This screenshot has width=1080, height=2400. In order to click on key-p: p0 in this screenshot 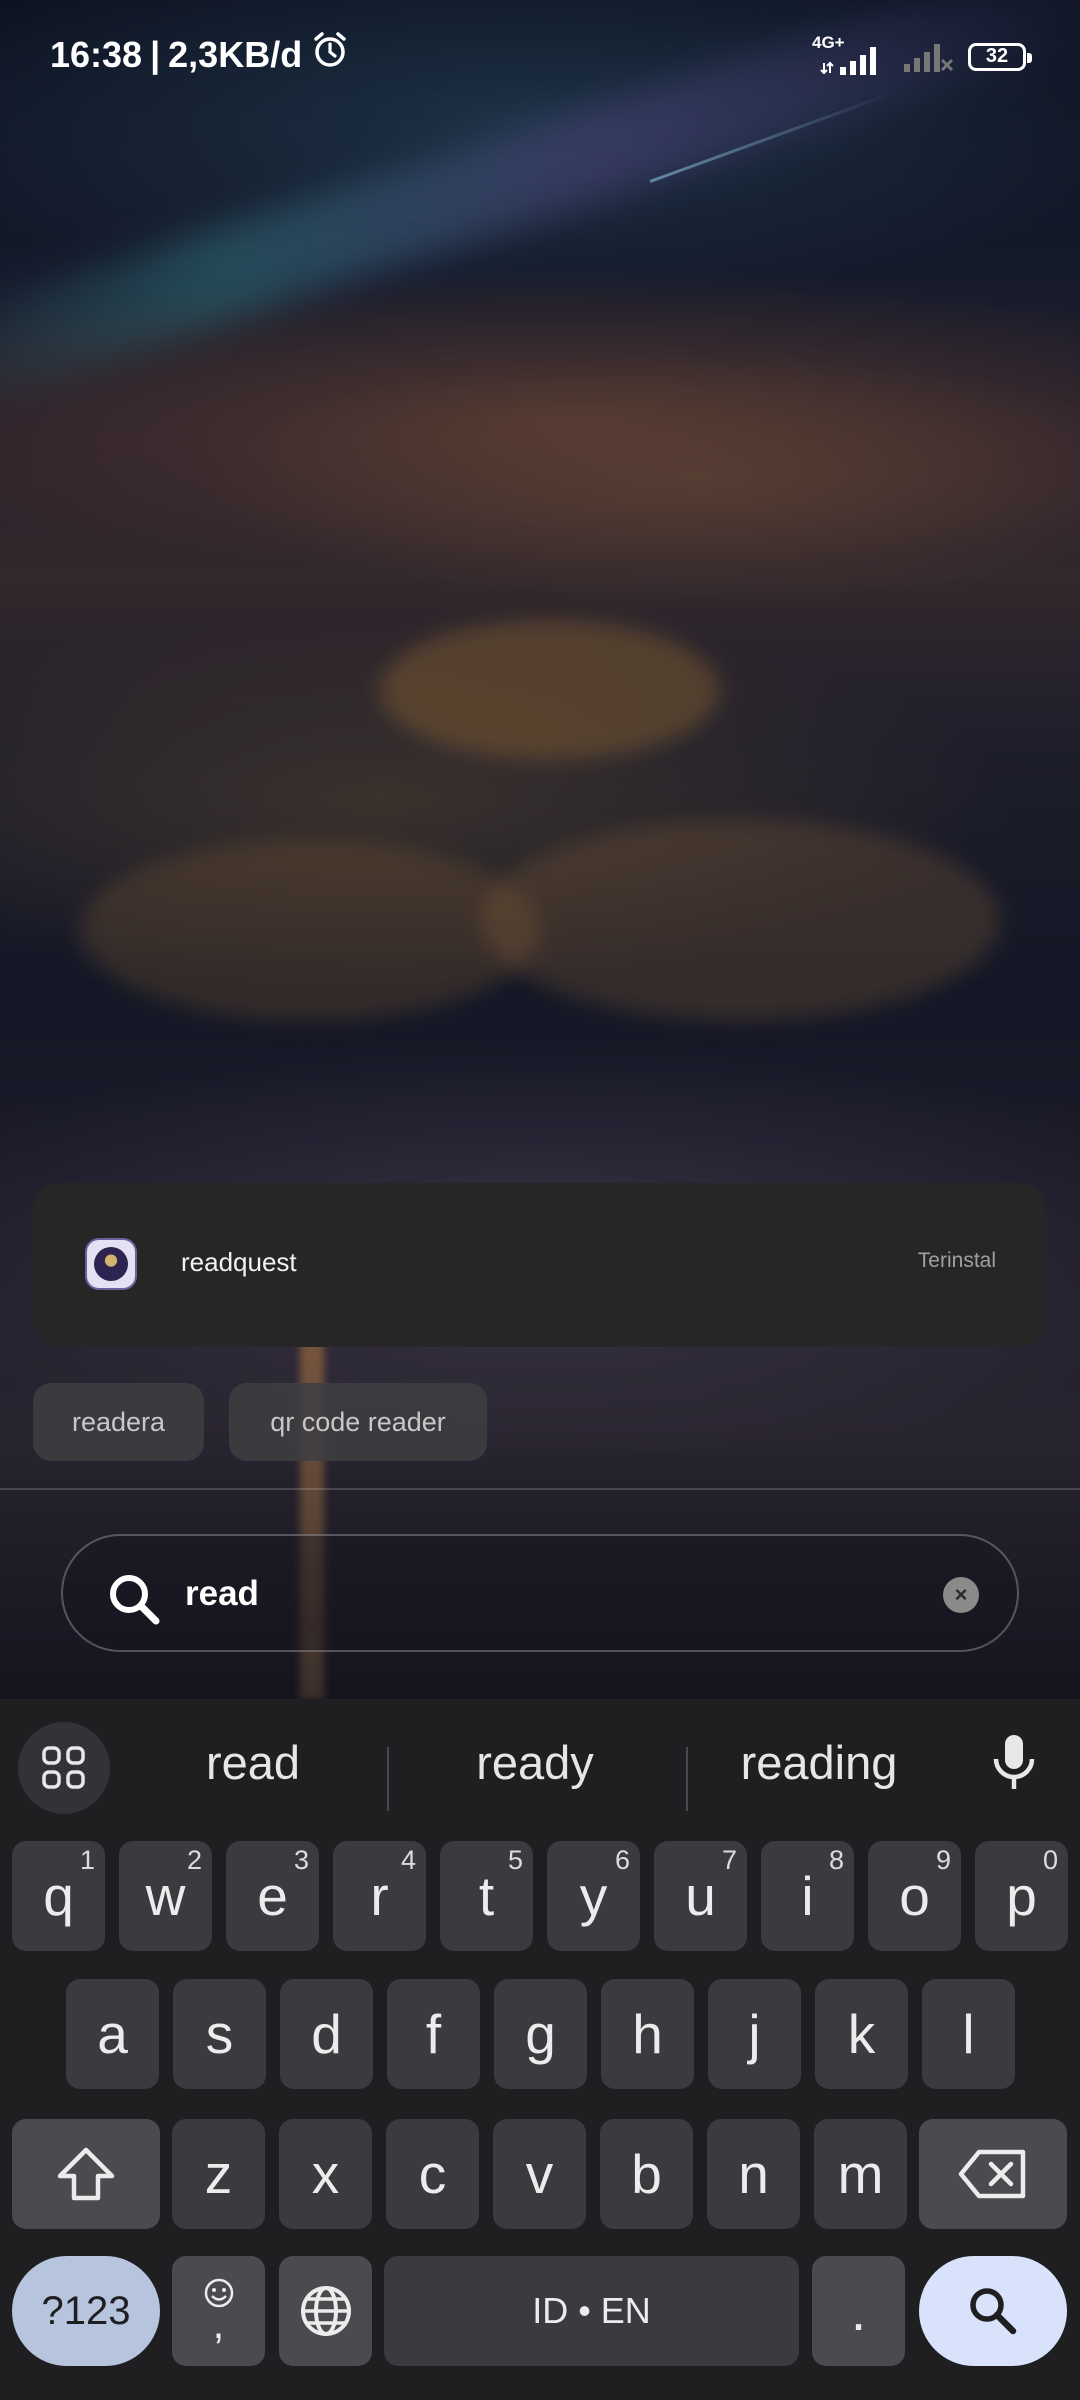, I will do `click(1021, 1896)`.